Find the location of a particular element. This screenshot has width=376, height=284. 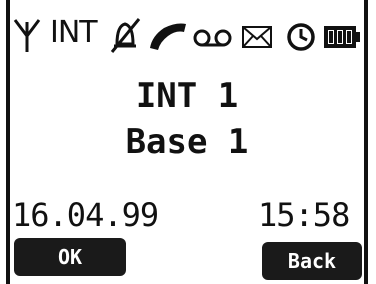

antenna-icon is located at coordinates (27, 35).